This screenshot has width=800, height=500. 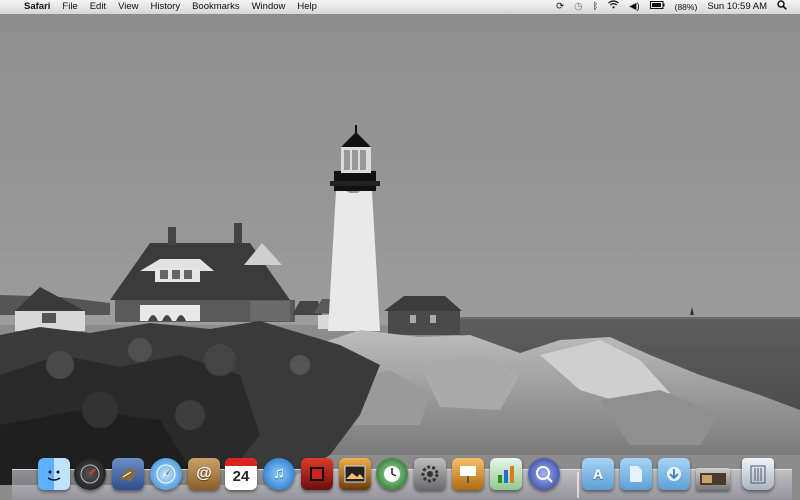 I want to click on minimized-window-thumbnail, so click(x=713, y=479).